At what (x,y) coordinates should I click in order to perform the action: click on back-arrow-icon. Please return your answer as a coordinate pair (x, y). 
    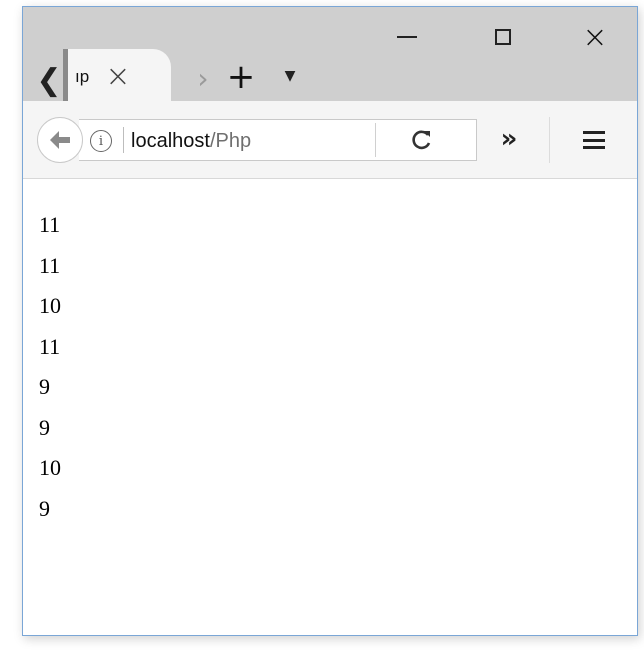
    Looking at the image, I should click on (60, 140).